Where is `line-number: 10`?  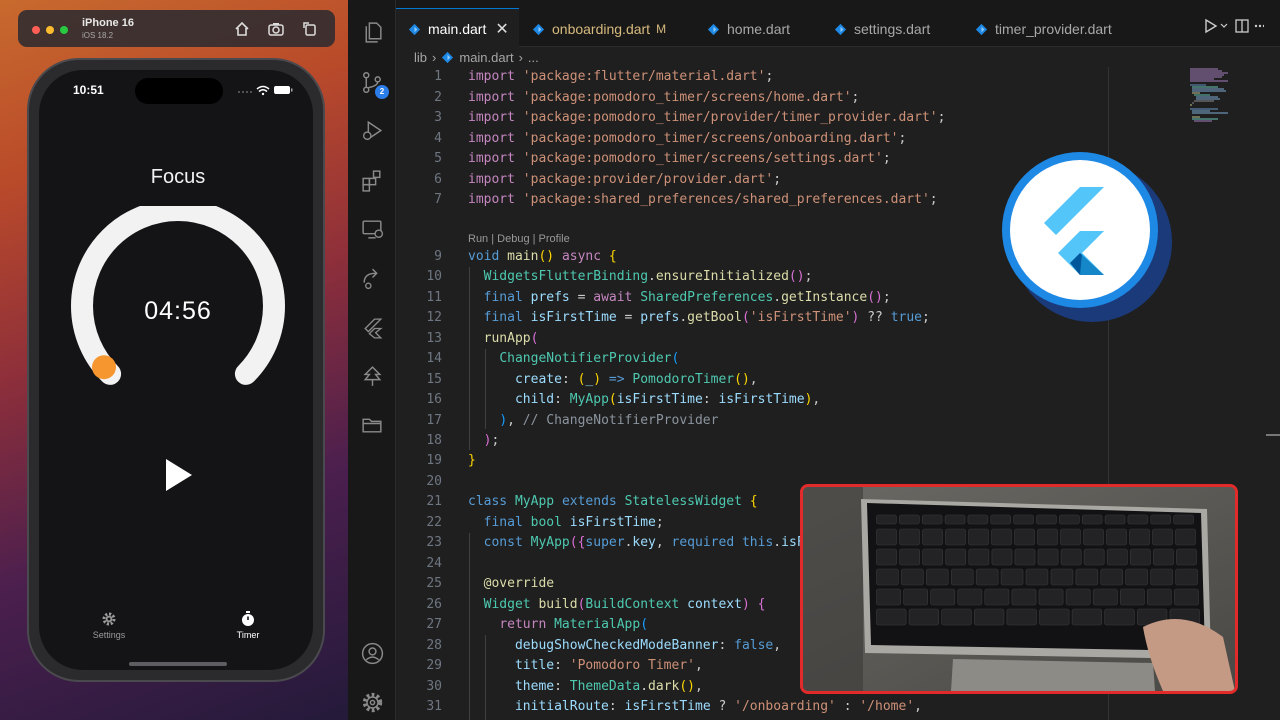 line-number: 10 is located at coordinates (434, 276).